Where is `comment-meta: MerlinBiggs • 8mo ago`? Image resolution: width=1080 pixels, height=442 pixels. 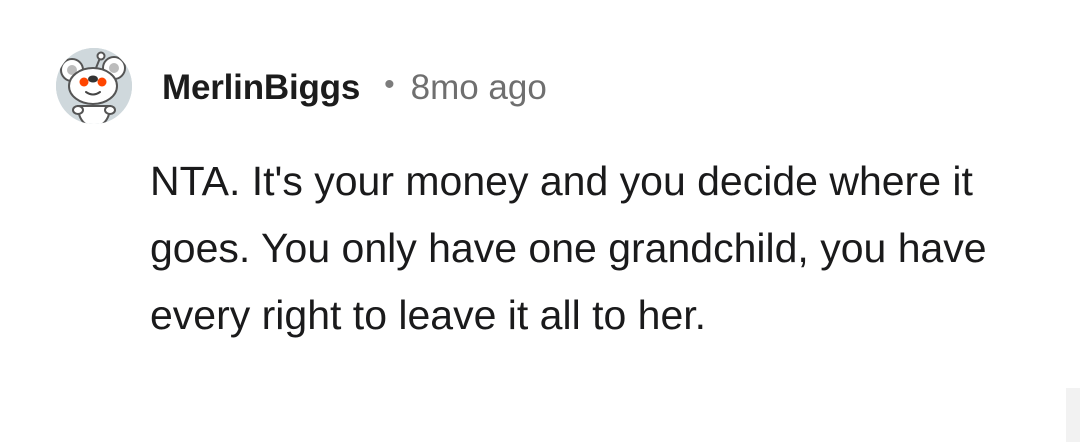
comment-meta: MerlinBiggs • 8mo ago is located at coordinates (354, 88).